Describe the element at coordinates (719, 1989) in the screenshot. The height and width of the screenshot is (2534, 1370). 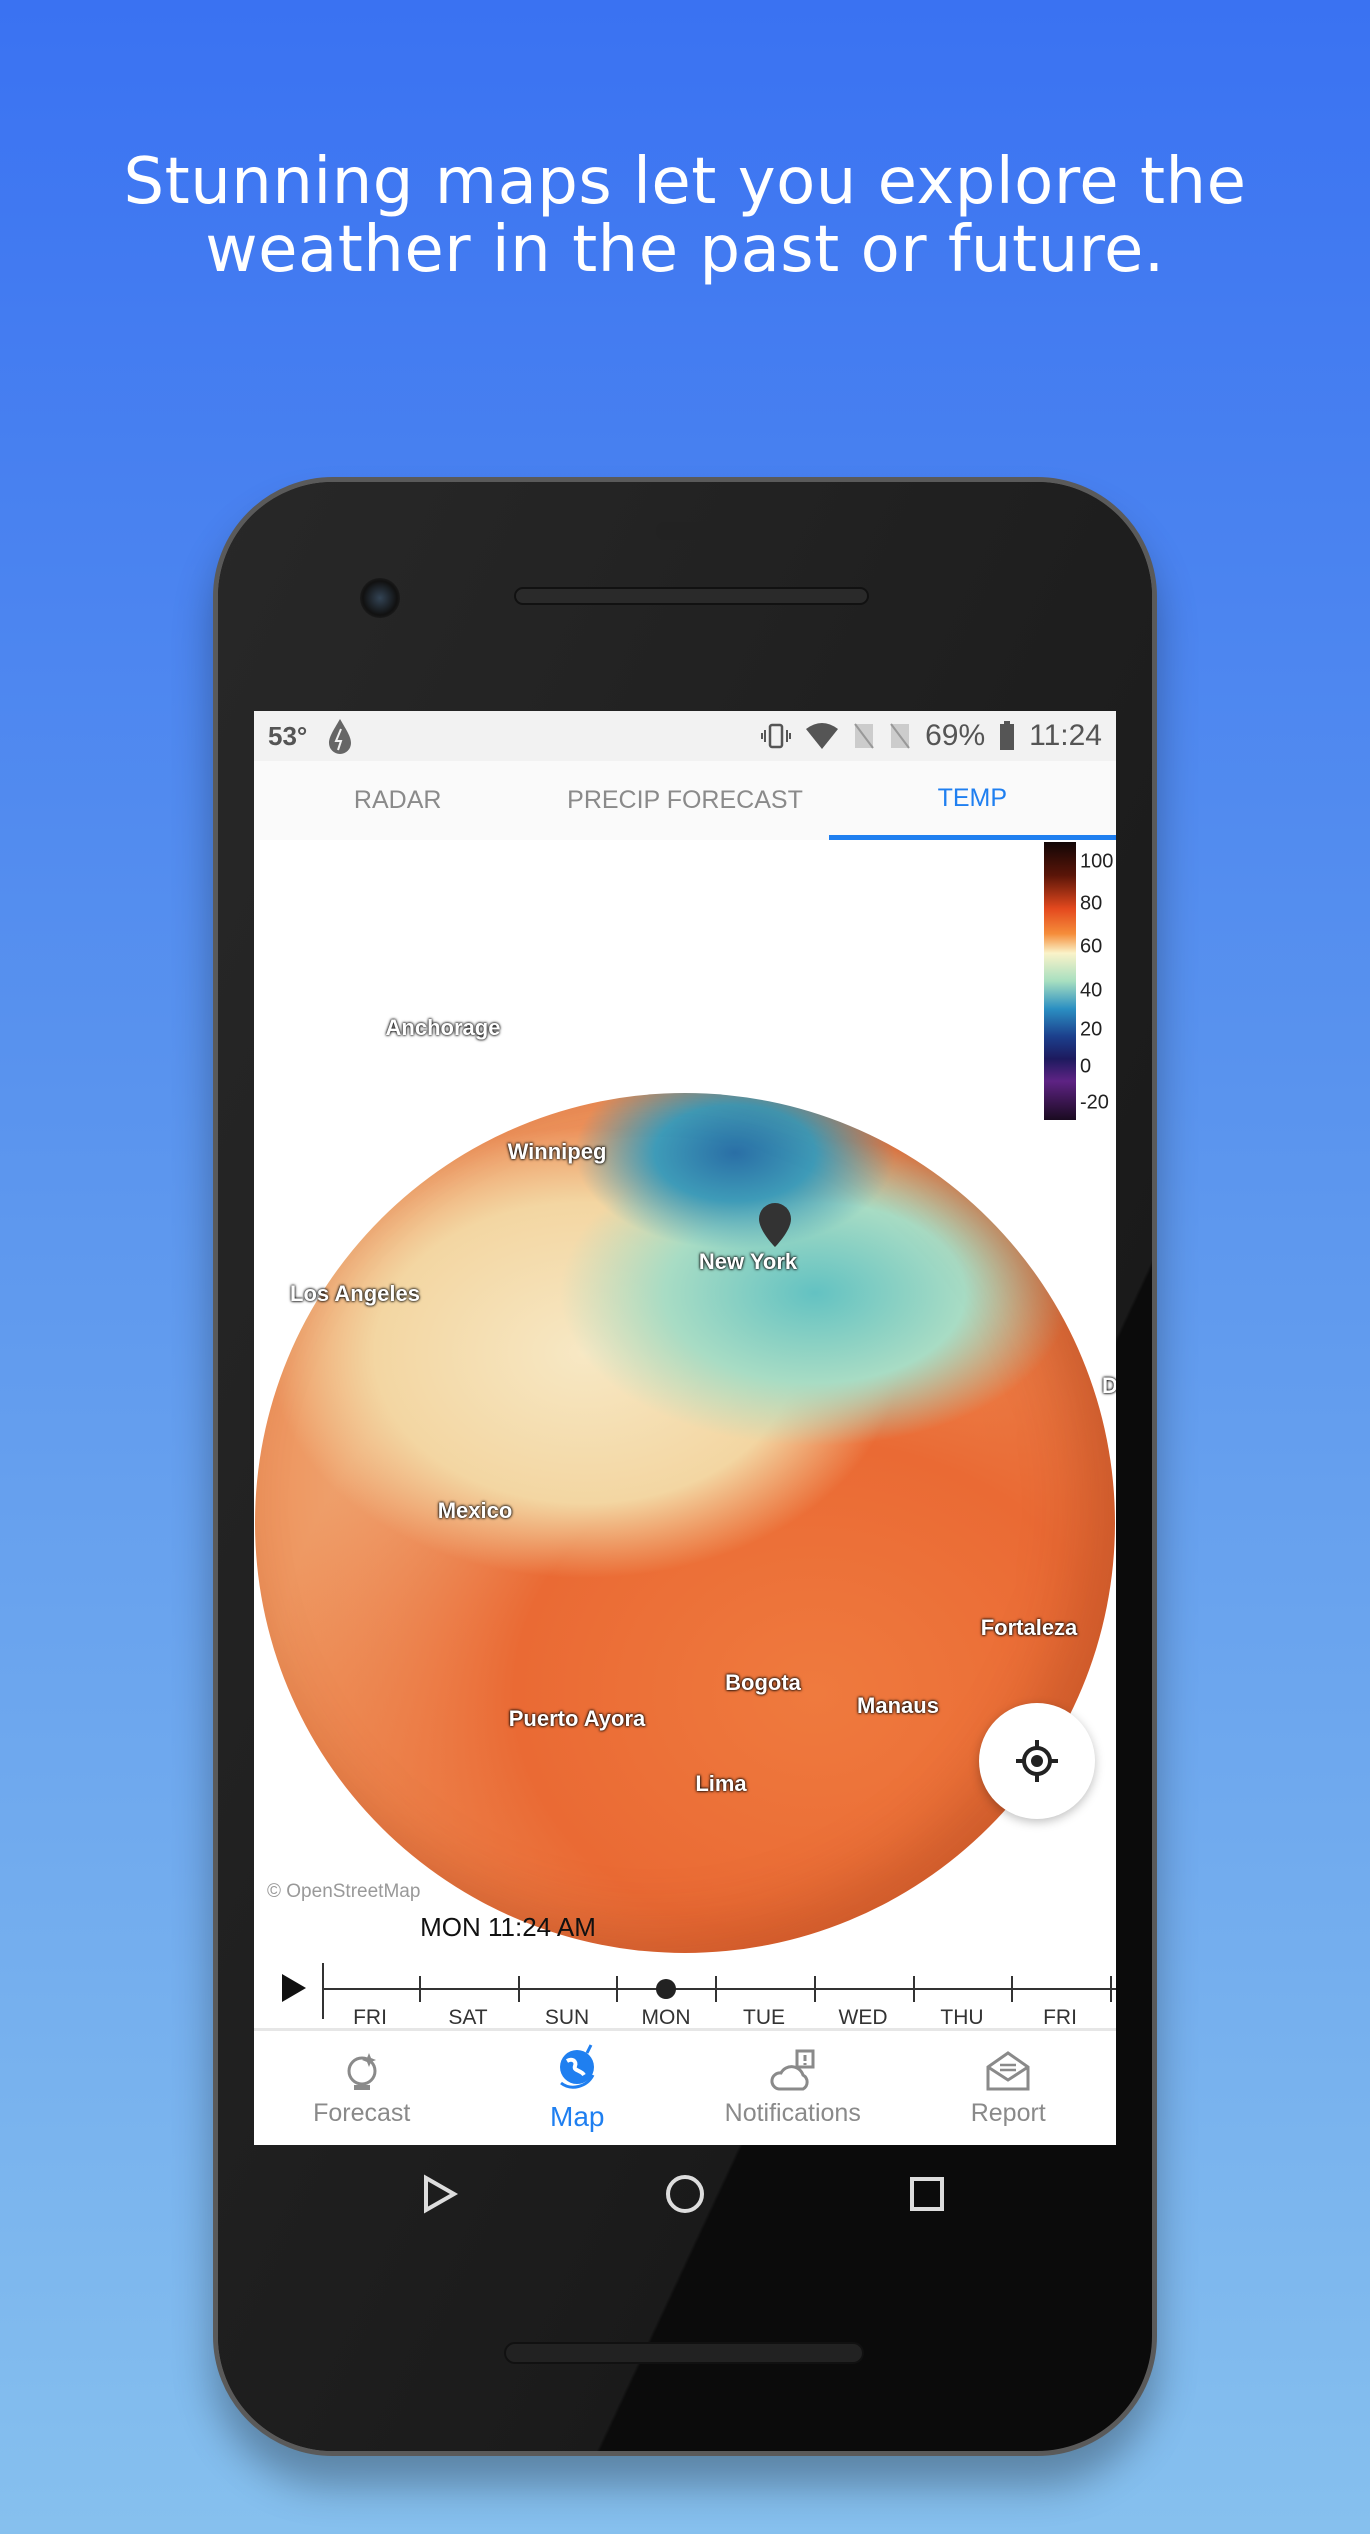
I see `timeline-track` at that location.